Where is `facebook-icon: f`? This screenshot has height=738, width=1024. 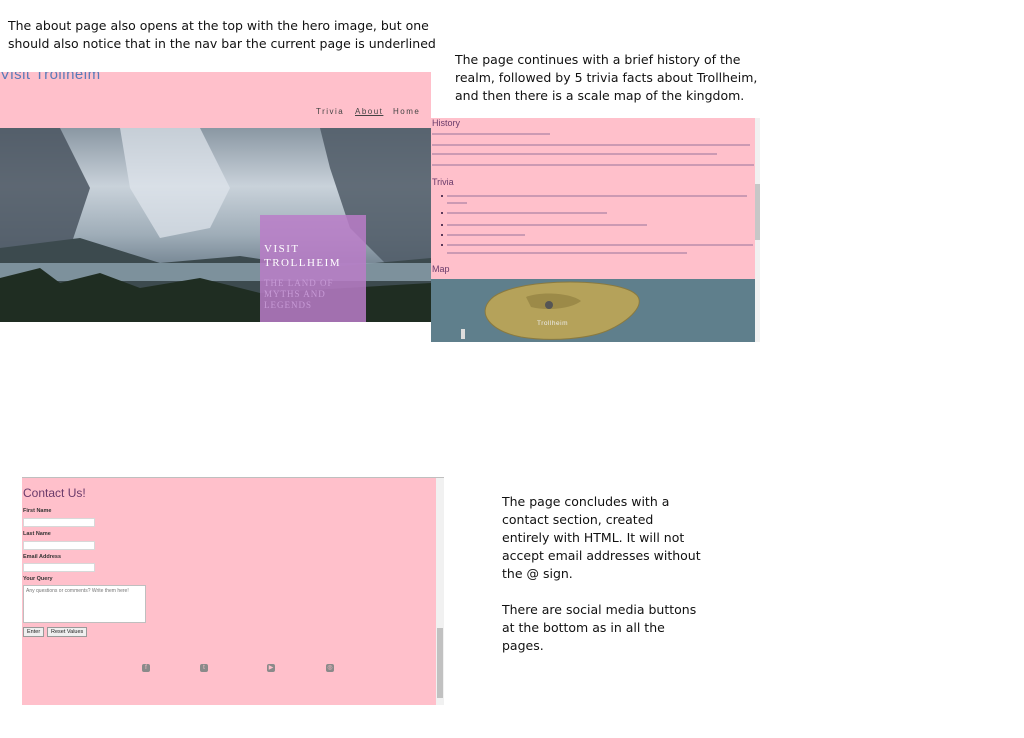
facebook-icon: f is located at coordinates (146, 668).